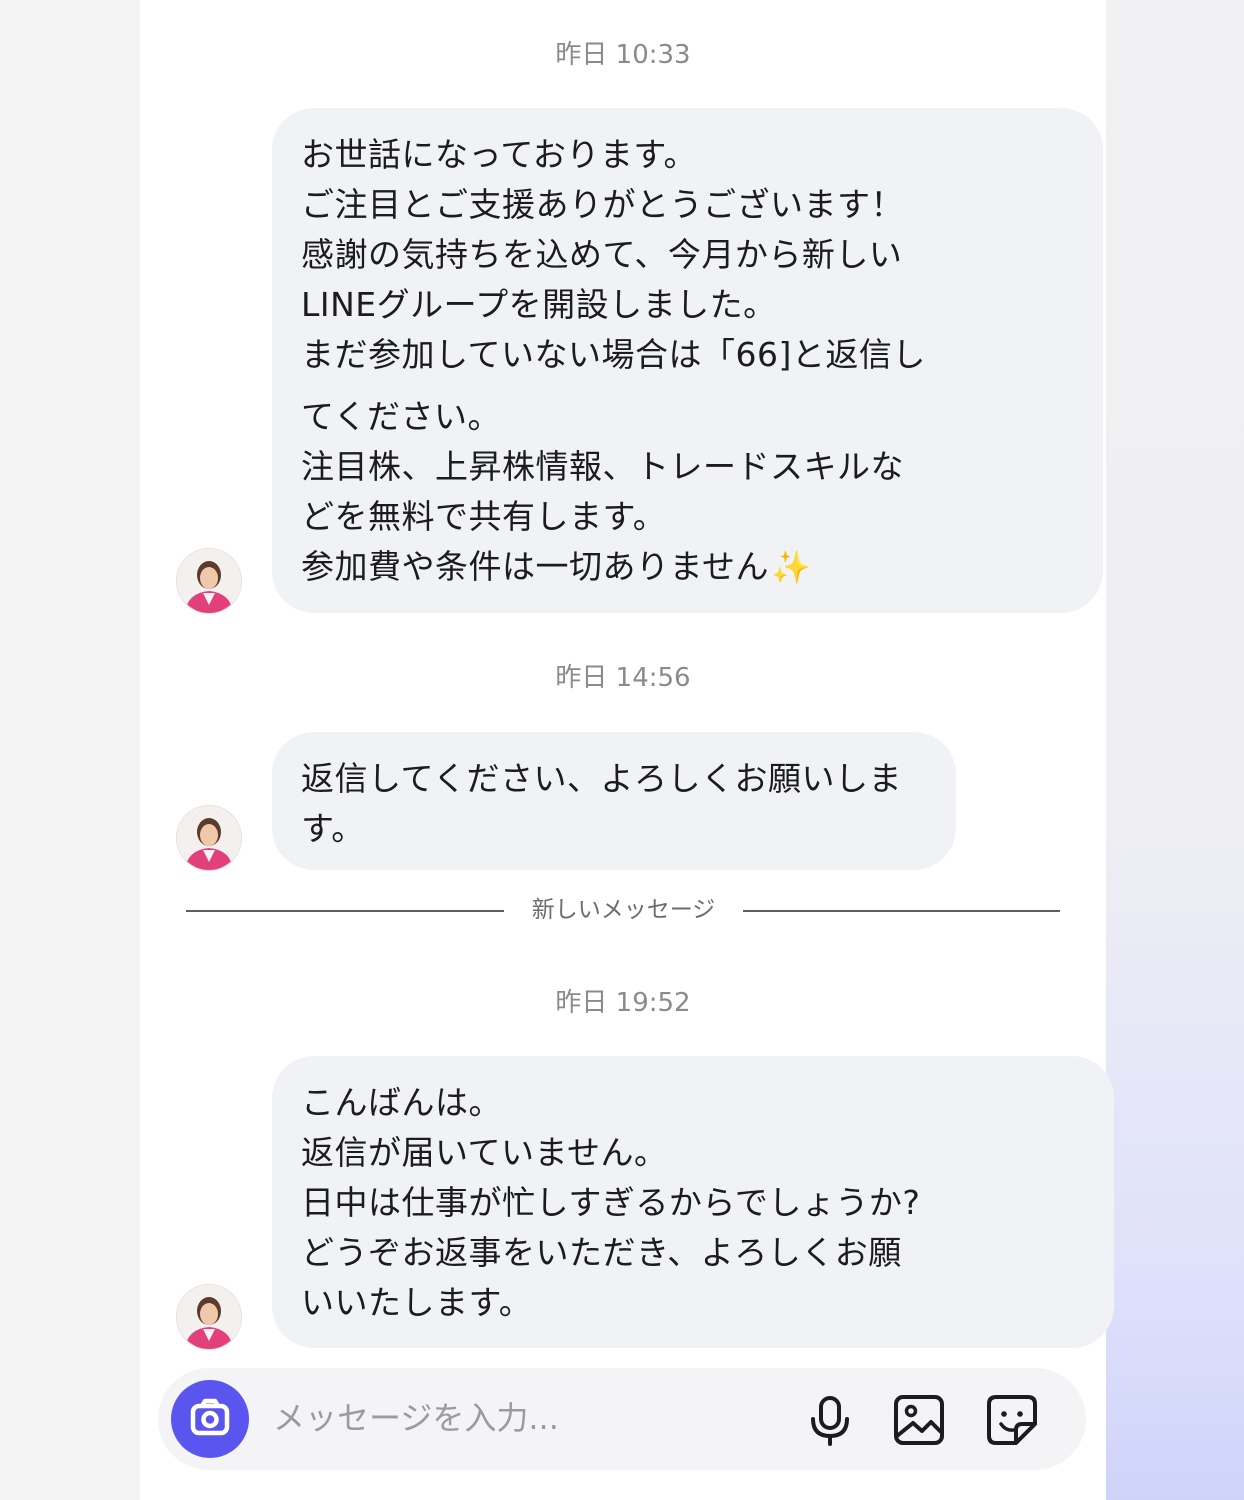 The width and height of the screenshot is (1244, 1500). Describe the element at coordinates (602, 254) in the screenshot. I see `message-line: 感謝の気持ちを込めて、今月から新しい` at that location.